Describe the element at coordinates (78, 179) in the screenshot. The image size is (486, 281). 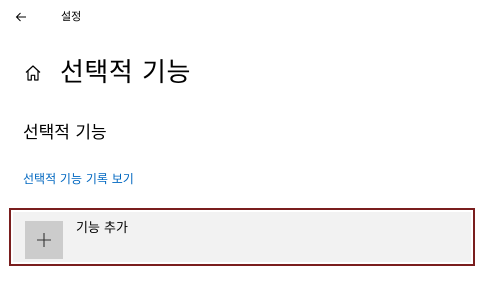
I see `view-history-link: 선택적 기능 기록 보기` at that location.